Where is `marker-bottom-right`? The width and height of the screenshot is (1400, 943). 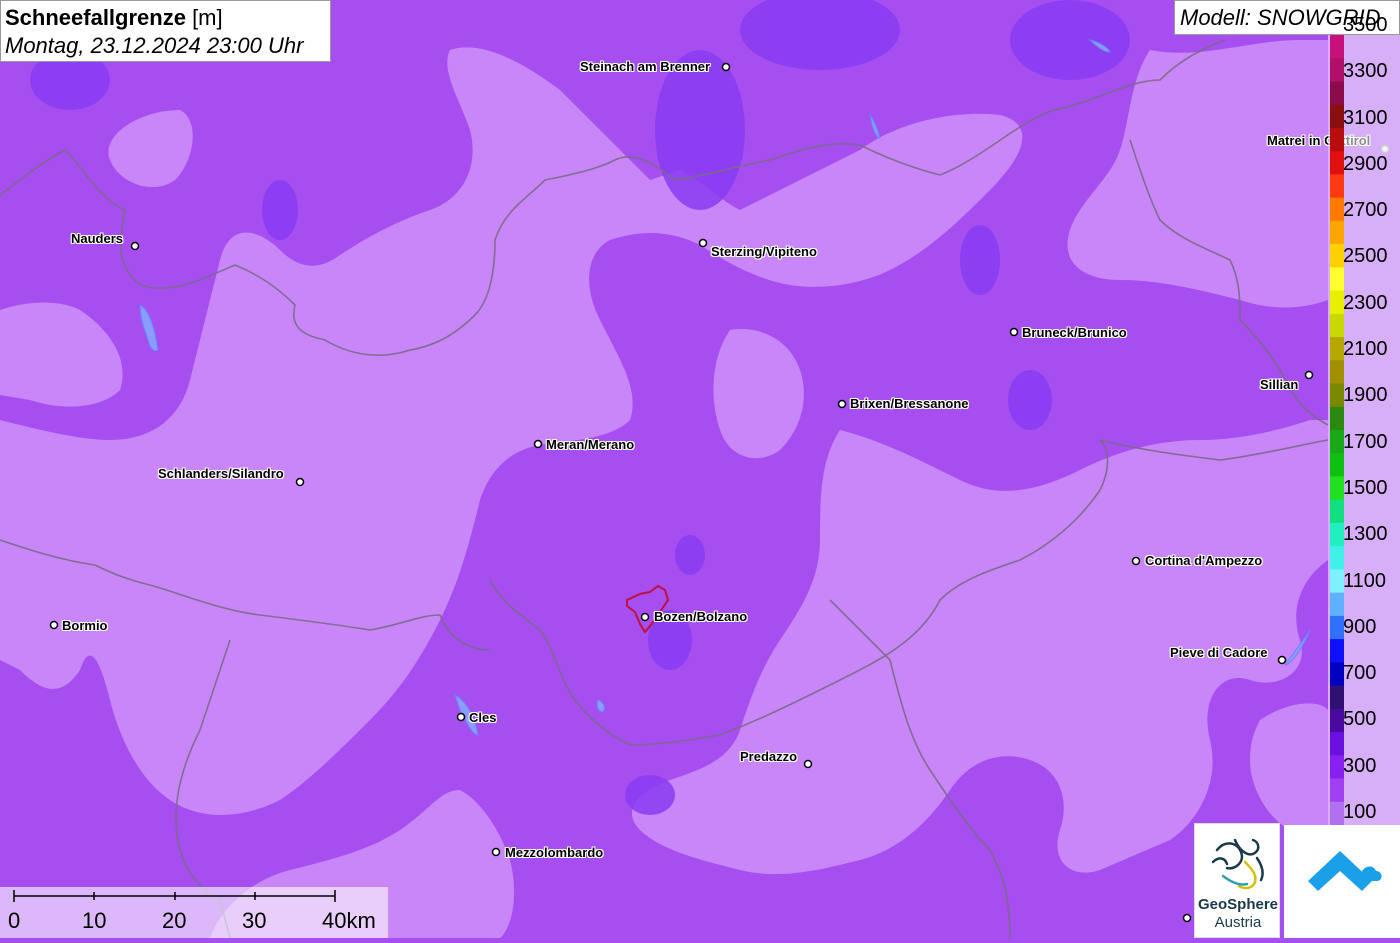
marker-bottom-right is located at coordinates (1187, 918).